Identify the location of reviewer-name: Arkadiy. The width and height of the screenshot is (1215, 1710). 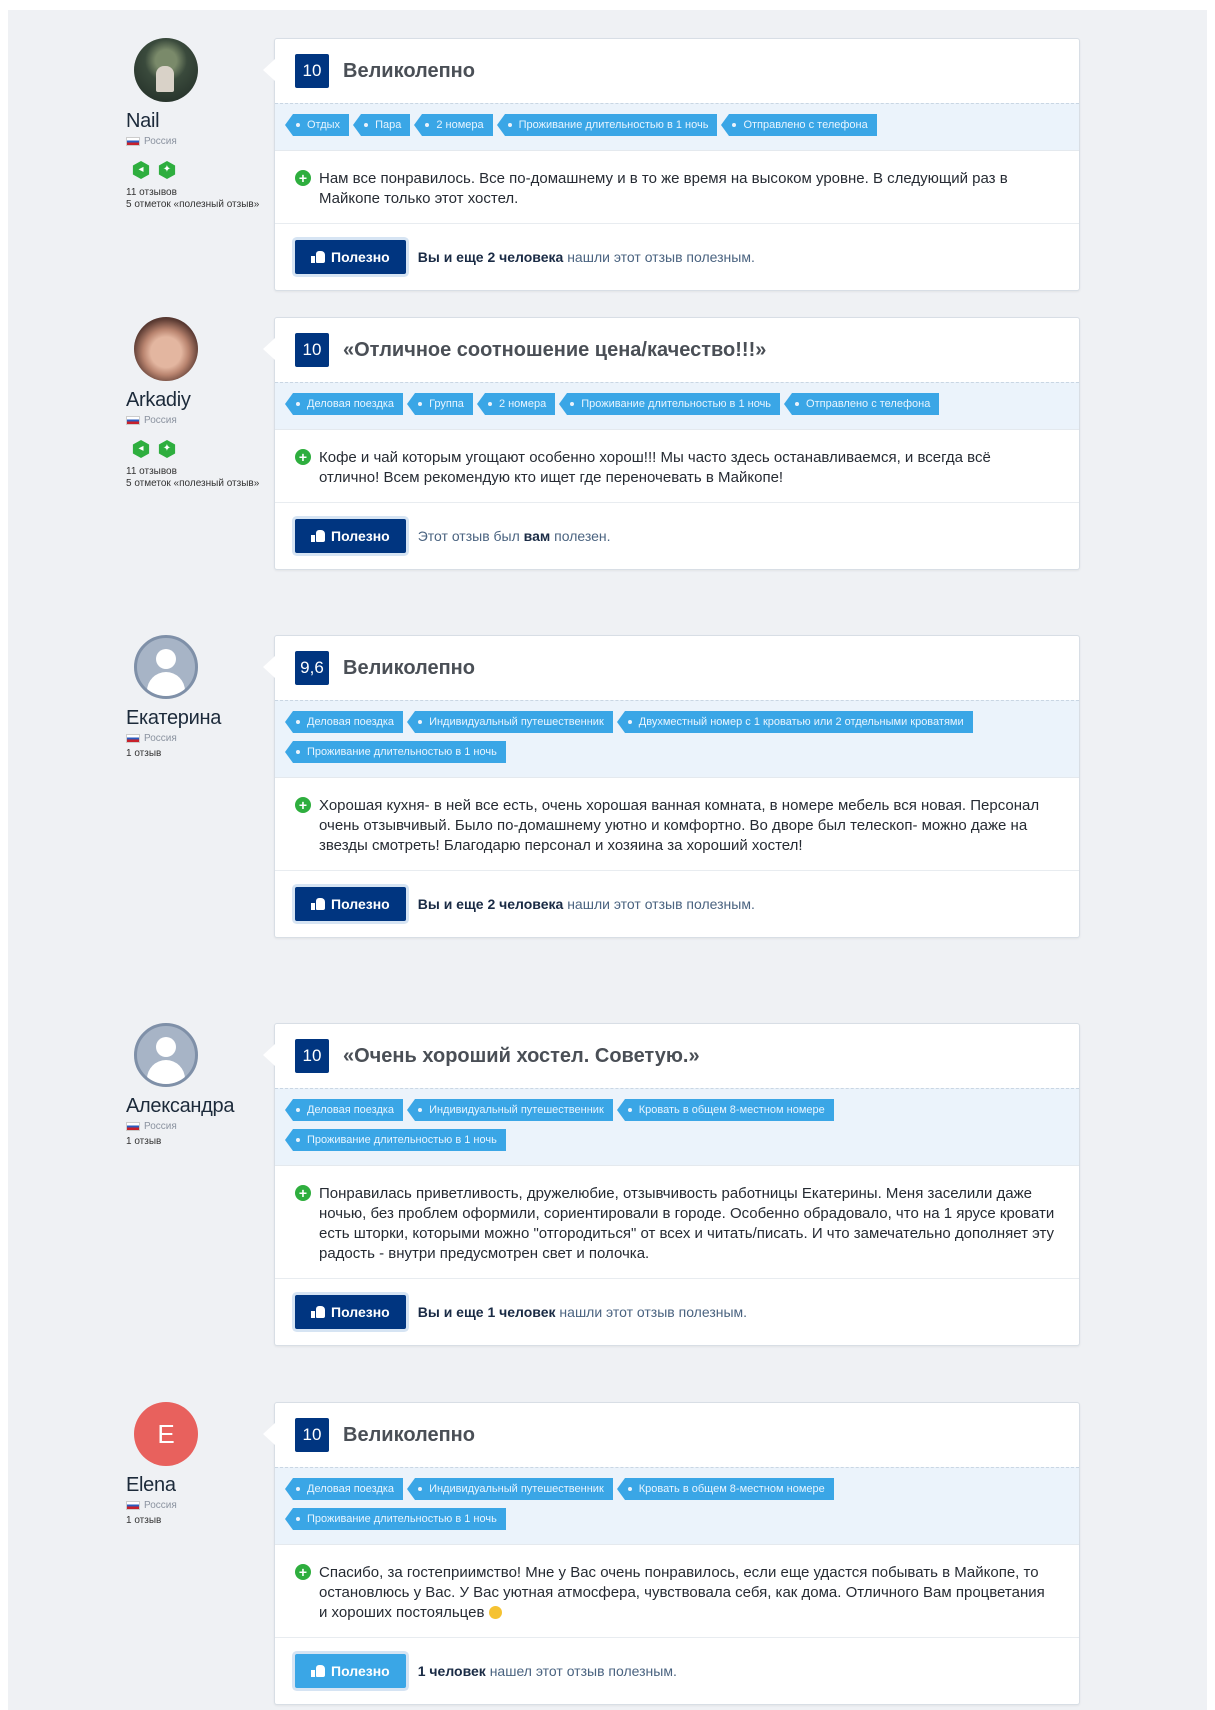
(158, 400).